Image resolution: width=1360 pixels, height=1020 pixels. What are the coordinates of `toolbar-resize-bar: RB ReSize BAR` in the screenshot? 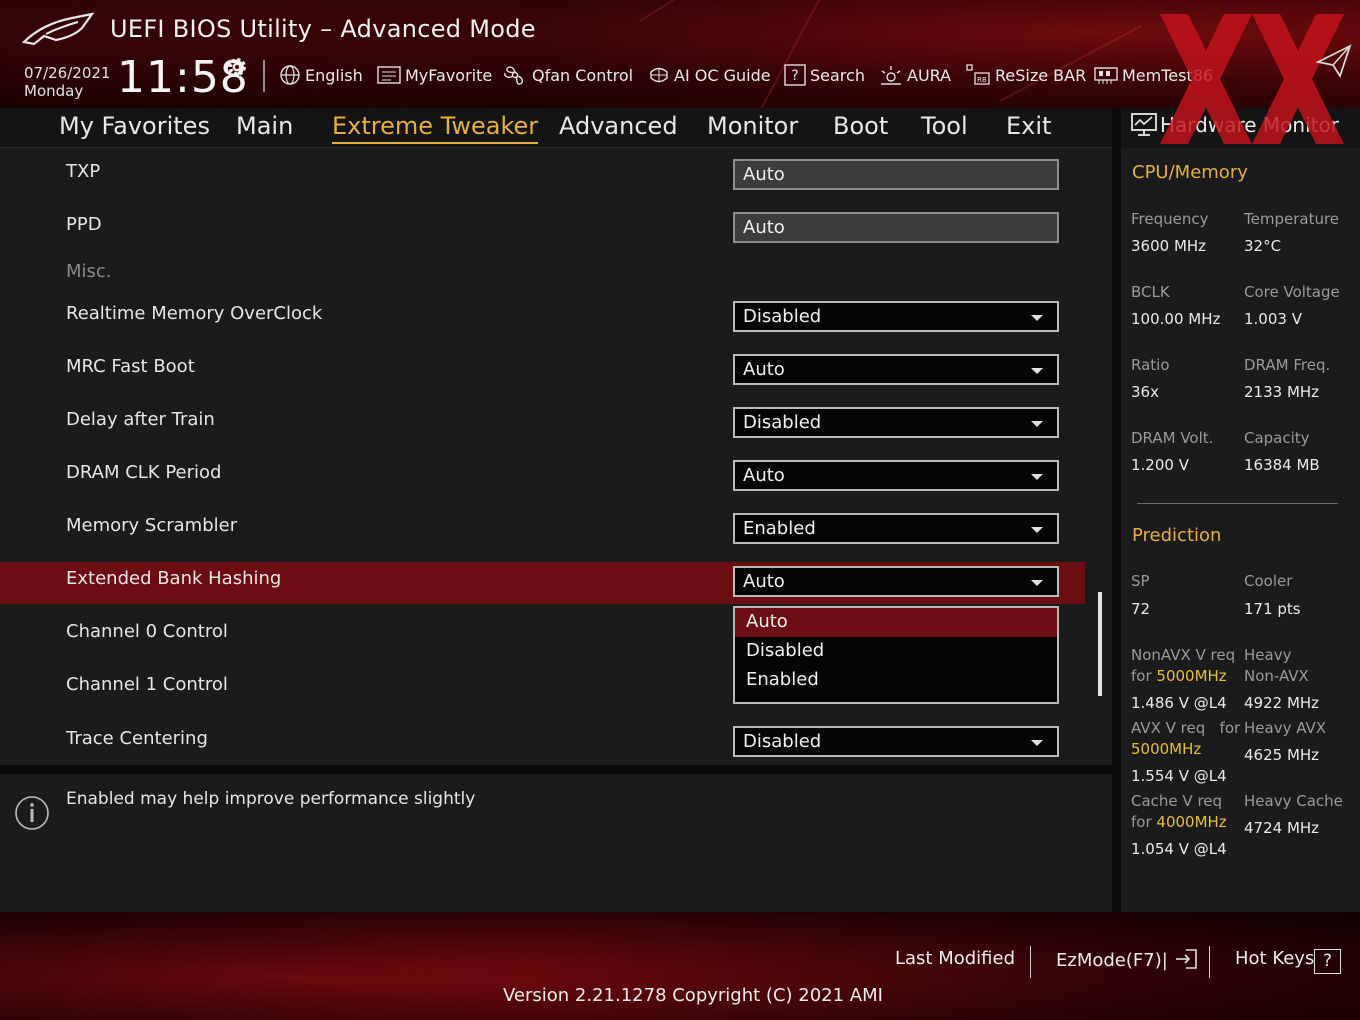 It's located at (1025, 75).